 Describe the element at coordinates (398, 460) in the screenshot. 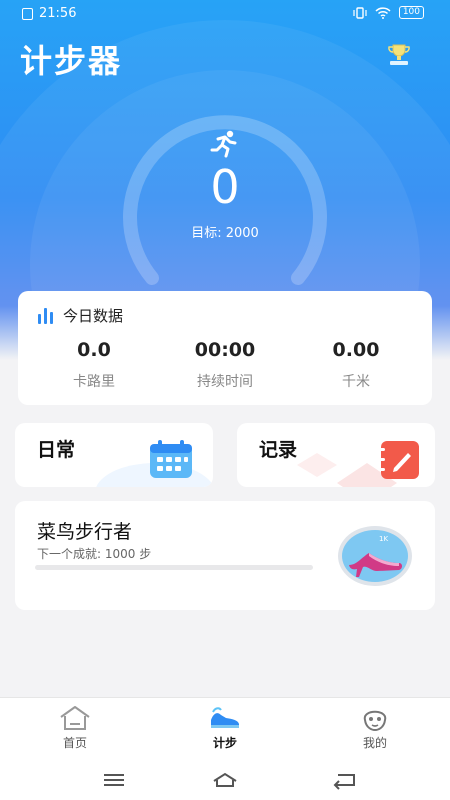

I see `notebook-icon` at that location.